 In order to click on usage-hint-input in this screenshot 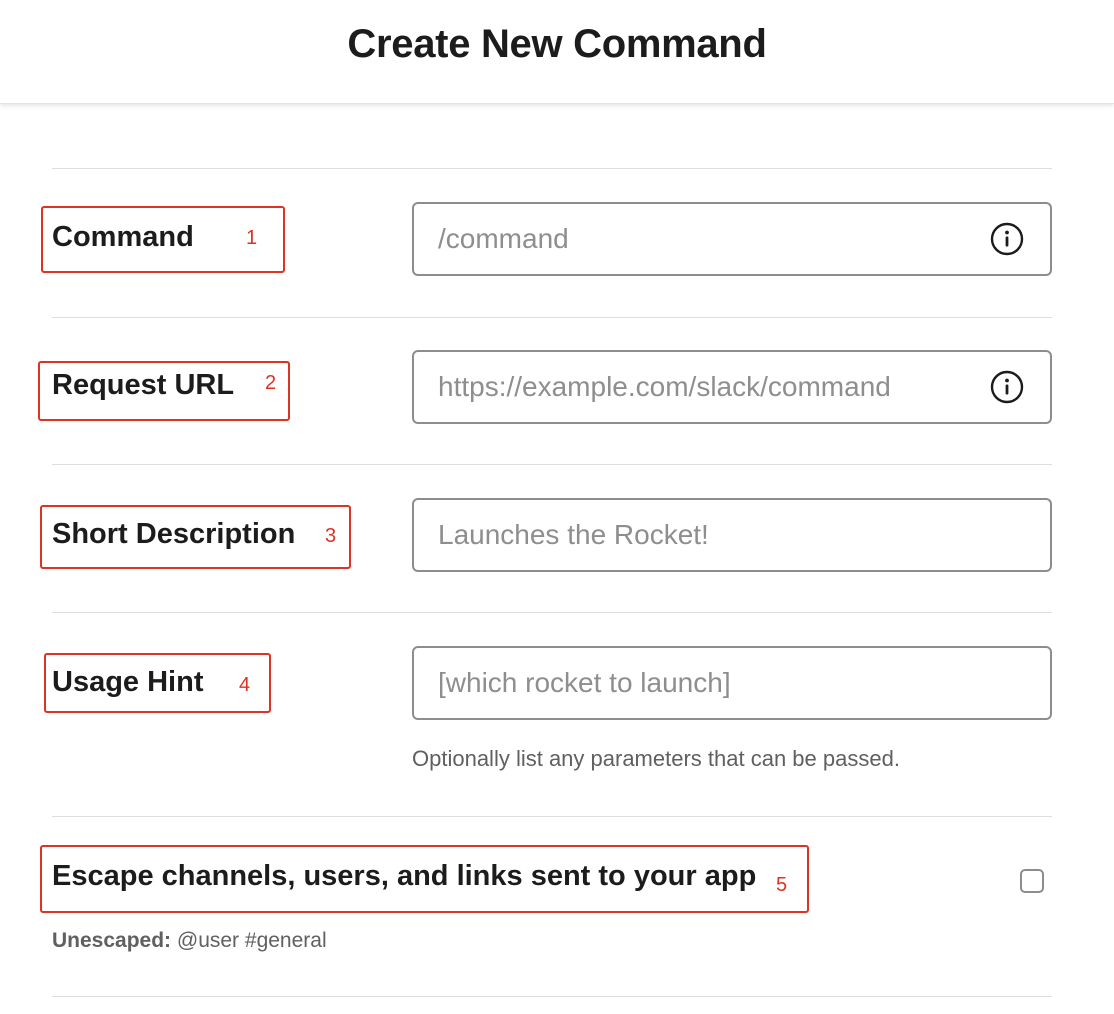, I will do `click(732, 683)`.